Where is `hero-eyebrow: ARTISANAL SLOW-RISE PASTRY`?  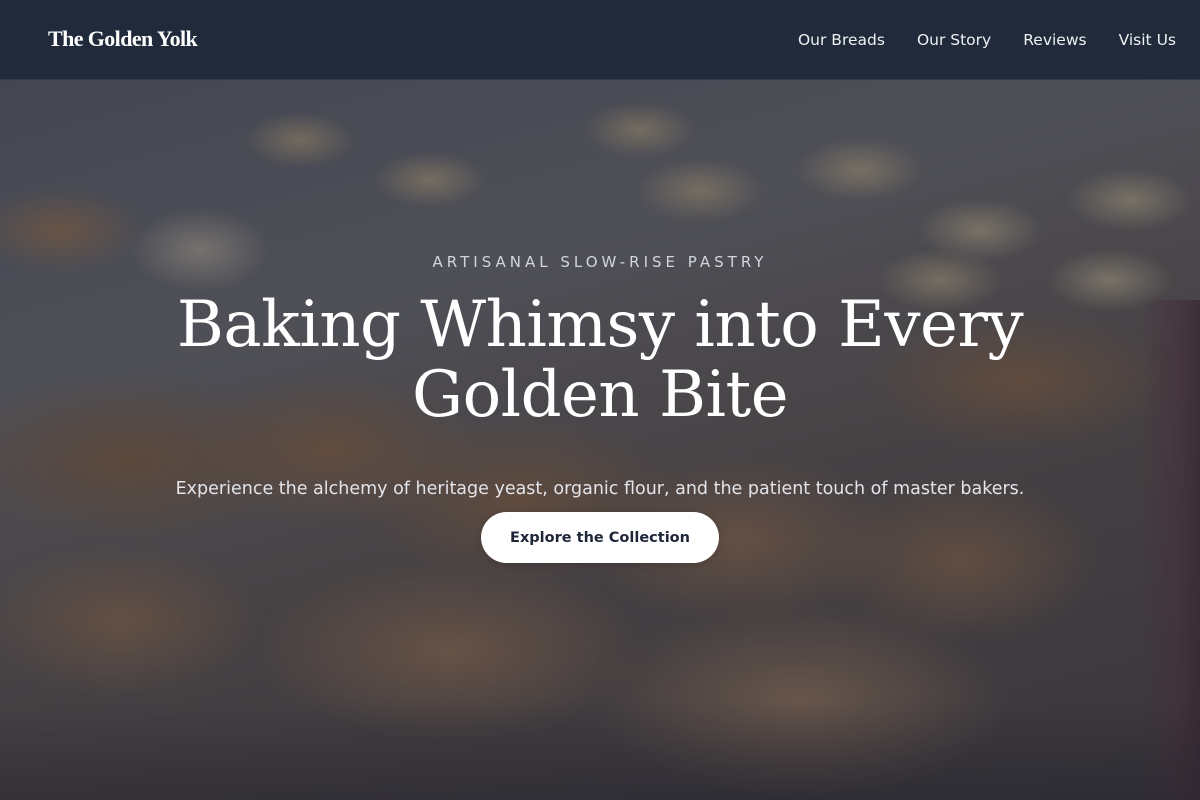 hero-eyebrow: ARTISANAL SLOW-RISE PASTRY is located at coordinates (600, 262).